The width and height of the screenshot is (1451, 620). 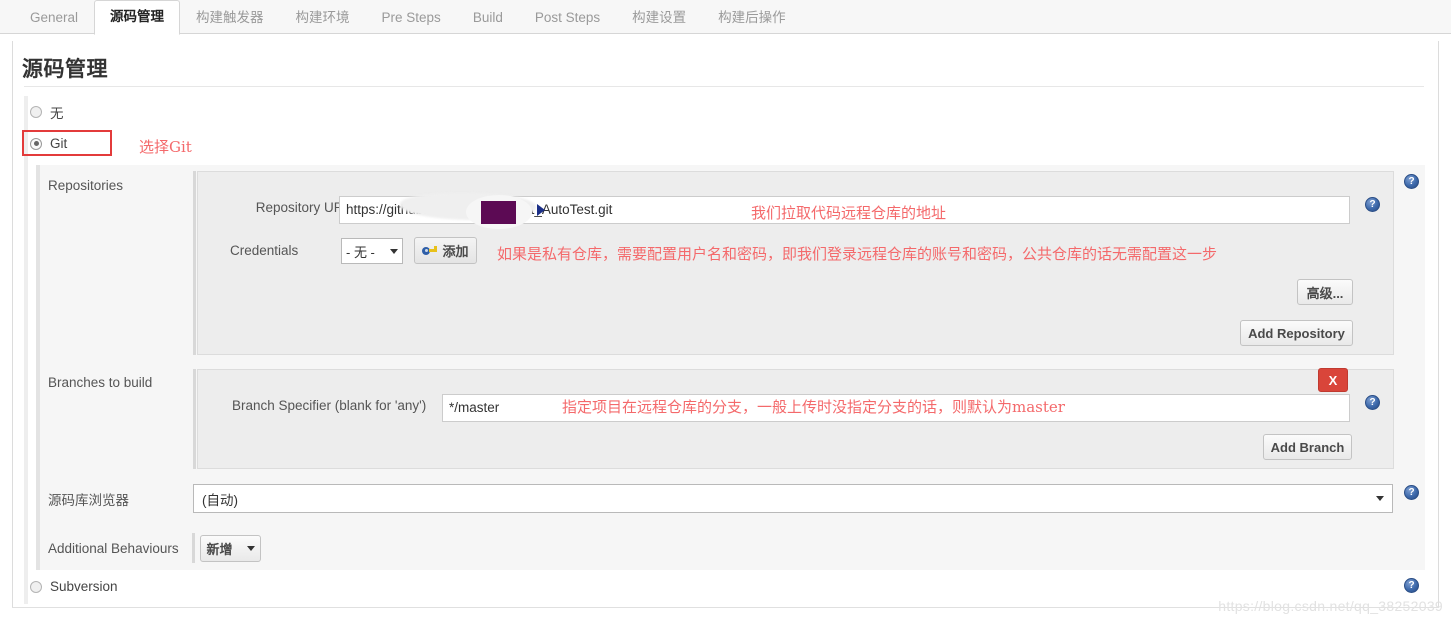 What do you see at coordinates (57, 113) in the screenshot?
I see `scm-option-none-label: 无` at bounding box center [57, 113].